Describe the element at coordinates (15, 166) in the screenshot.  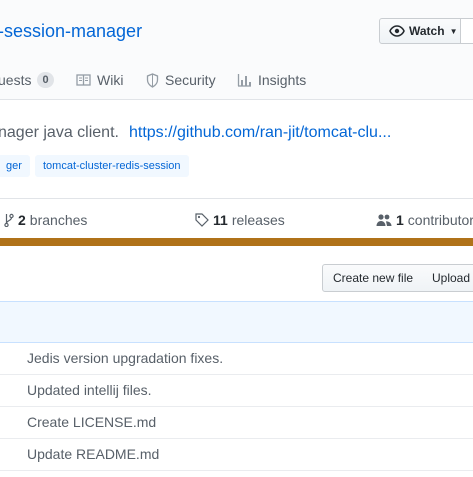
I see `topic-tag: ger` at that location.